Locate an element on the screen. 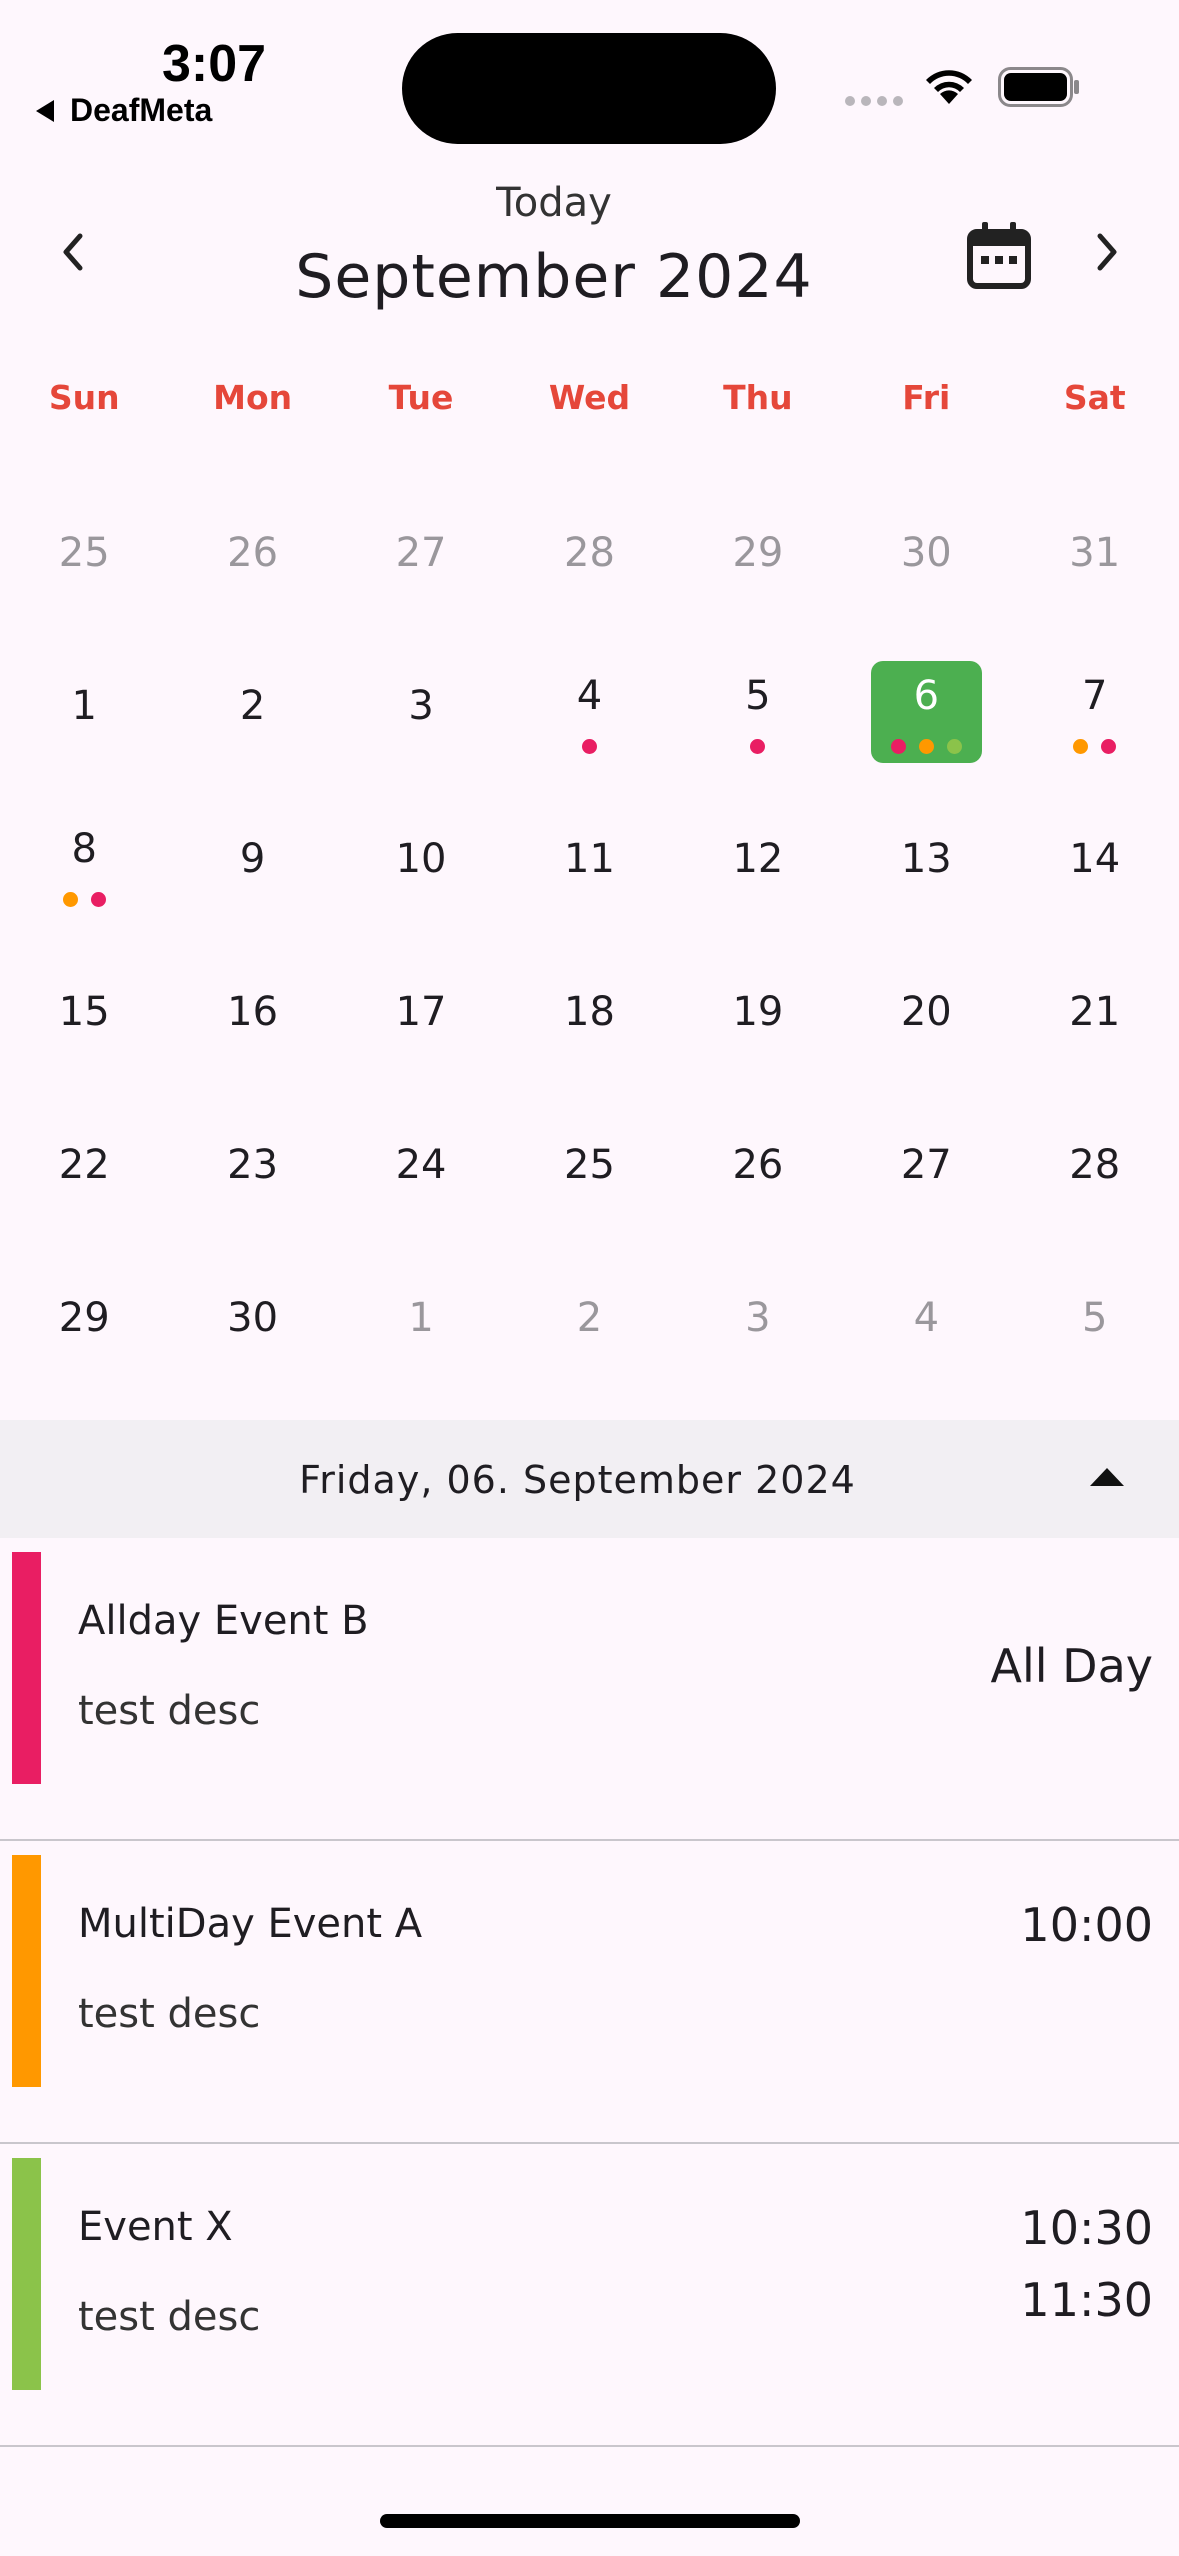 The height and width of the screenshot is (2556, 1179). day-number: 8 is located at coordinates (84, 849).